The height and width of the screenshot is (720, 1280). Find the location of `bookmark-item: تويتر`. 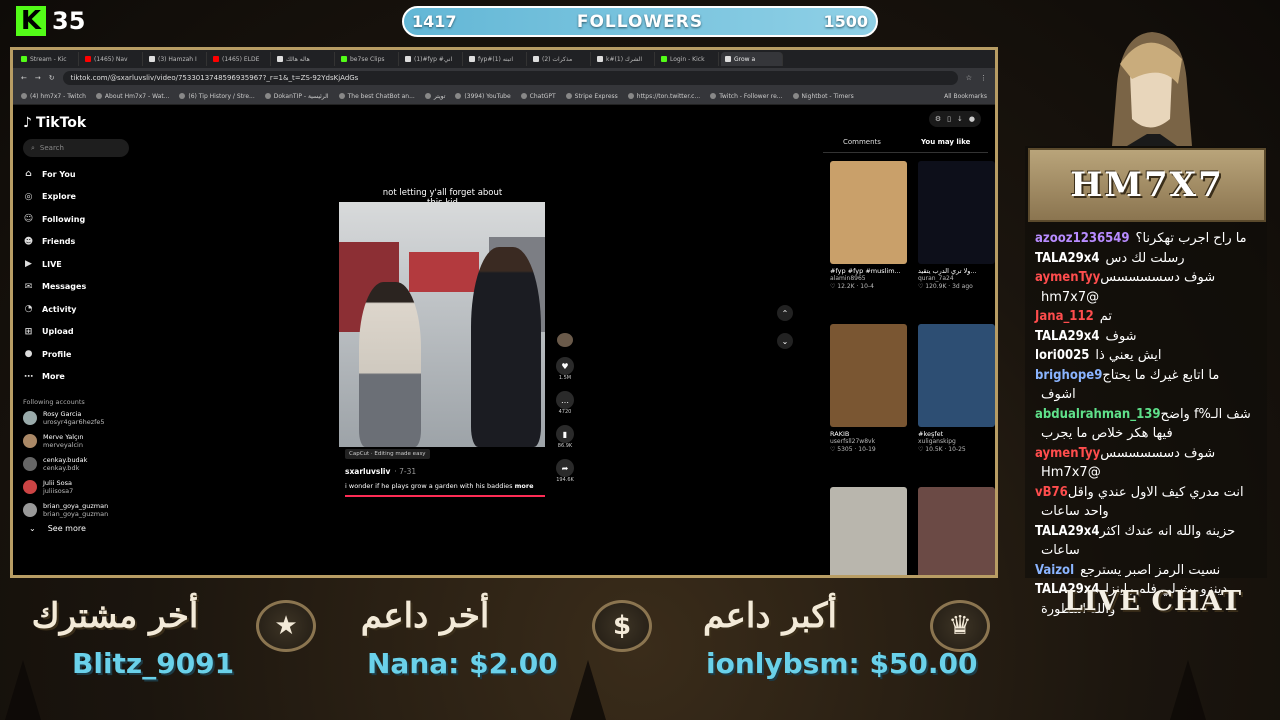

bookmark-item: تويتر is located at coordinates (434, 96).